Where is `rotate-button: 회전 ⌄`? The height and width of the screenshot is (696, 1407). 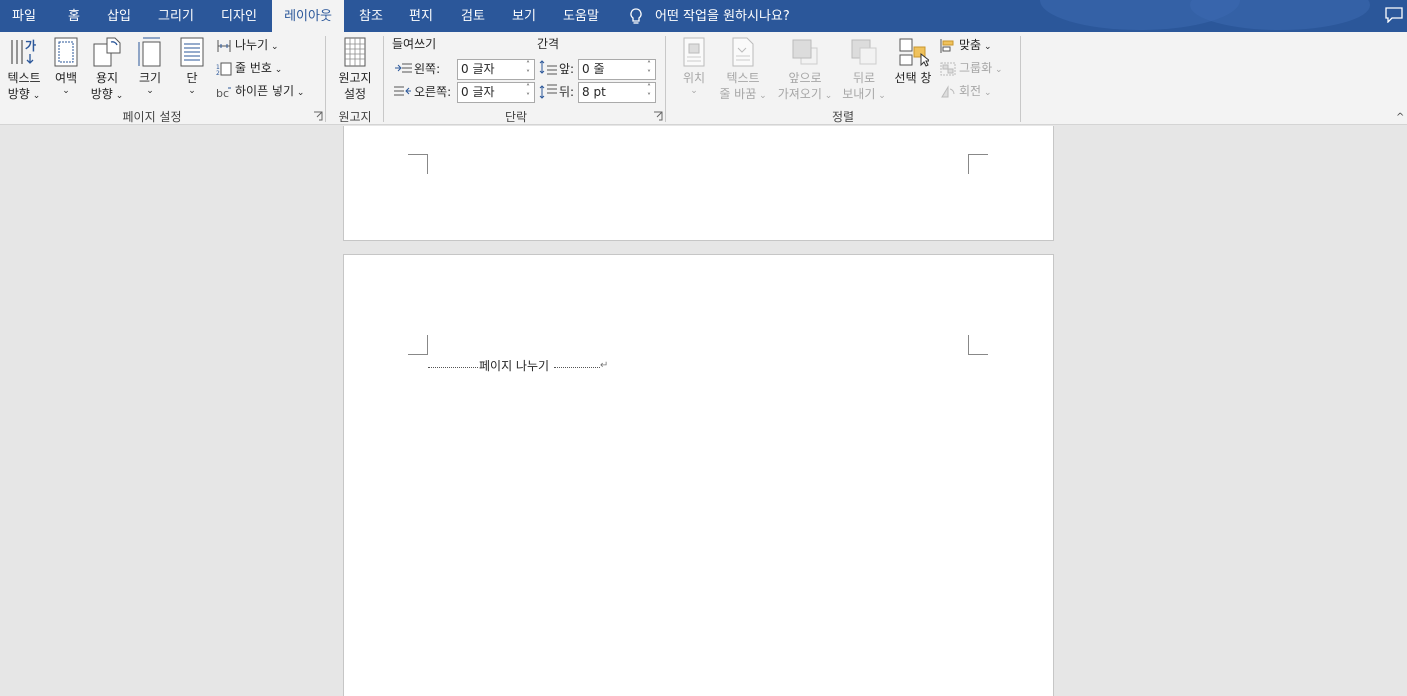 rotate-button: 회전 ⌄ is located at coordinates (966, 91).